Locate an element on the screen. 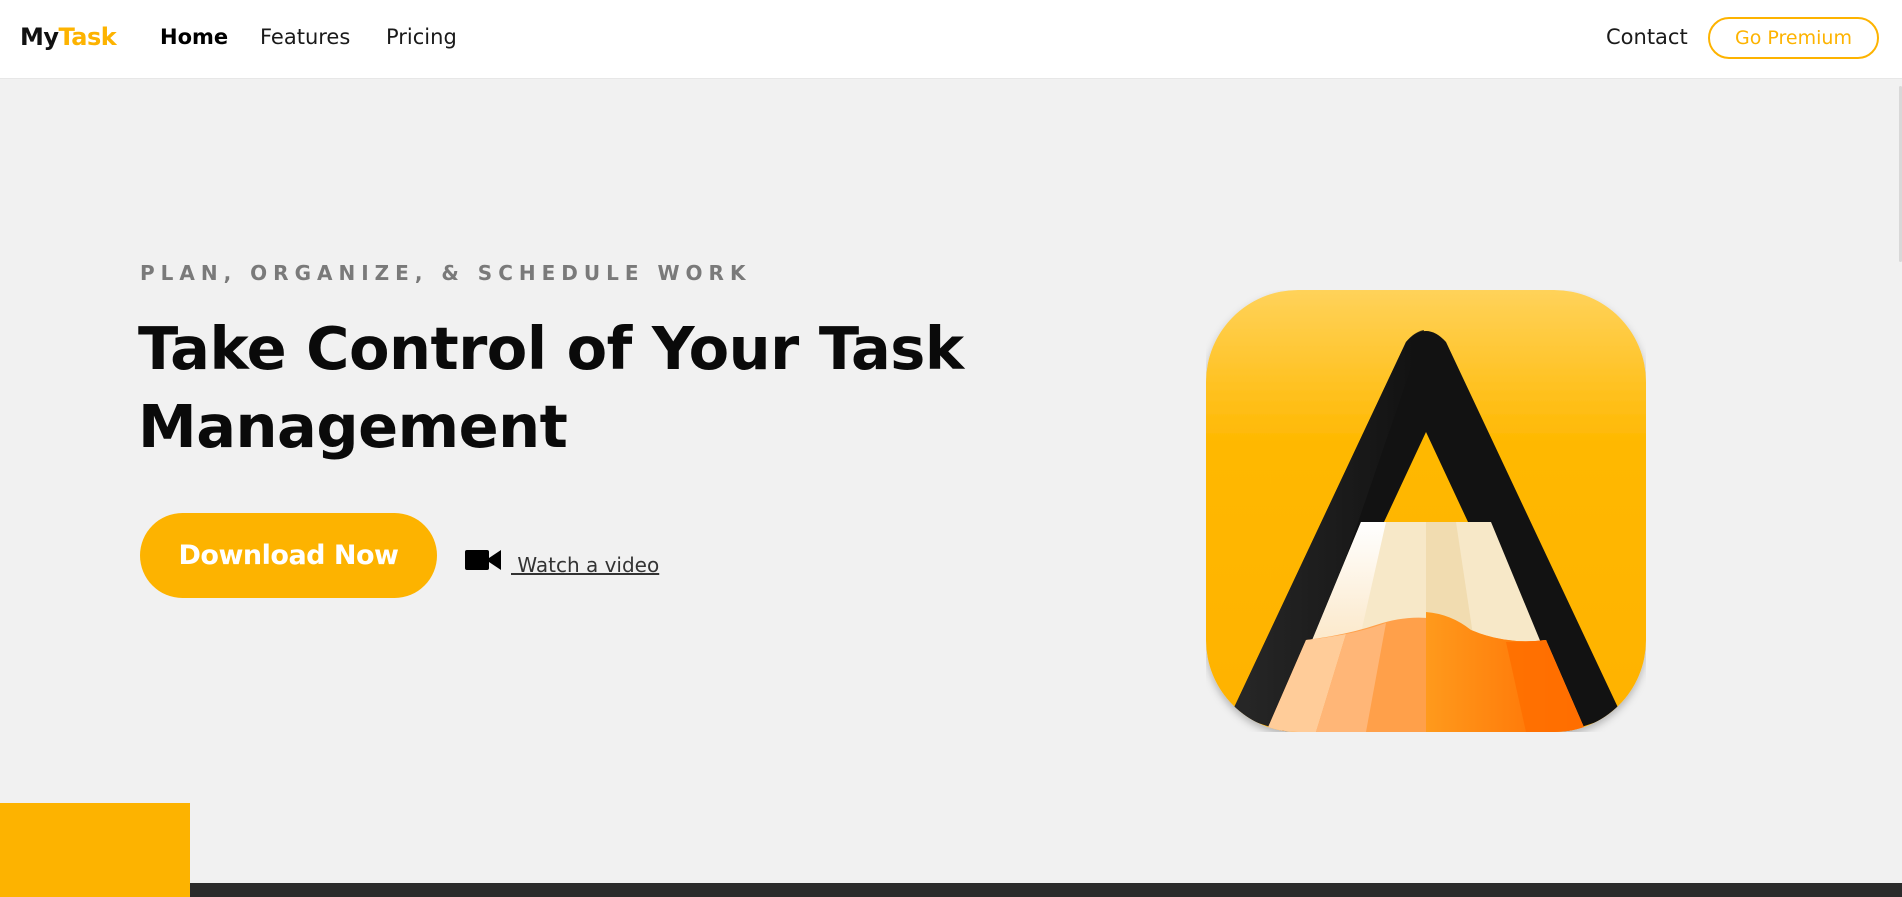  watch-video-link: Watch a video is located at coordinates (562, 560).